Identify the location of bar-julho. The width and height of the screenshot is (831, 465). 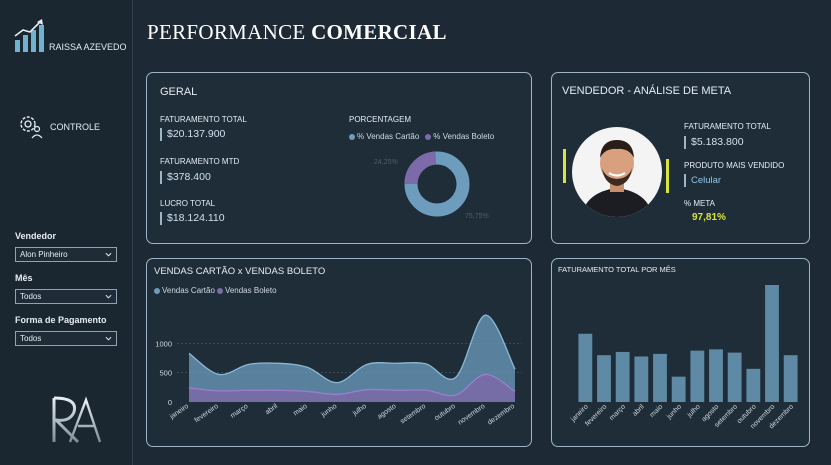
(697, 376).